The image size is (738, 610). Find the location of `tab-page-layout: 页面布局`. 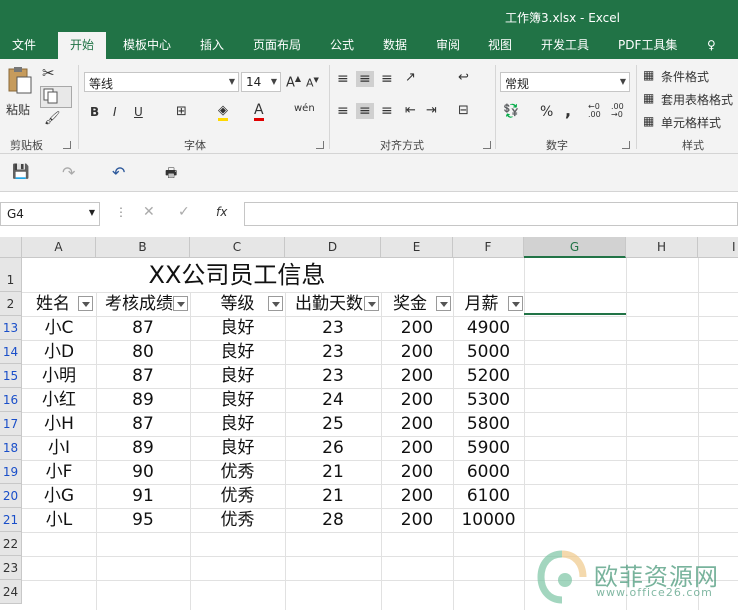

tab-page-layout: 页面布局 is located at coordinates (277, 45).